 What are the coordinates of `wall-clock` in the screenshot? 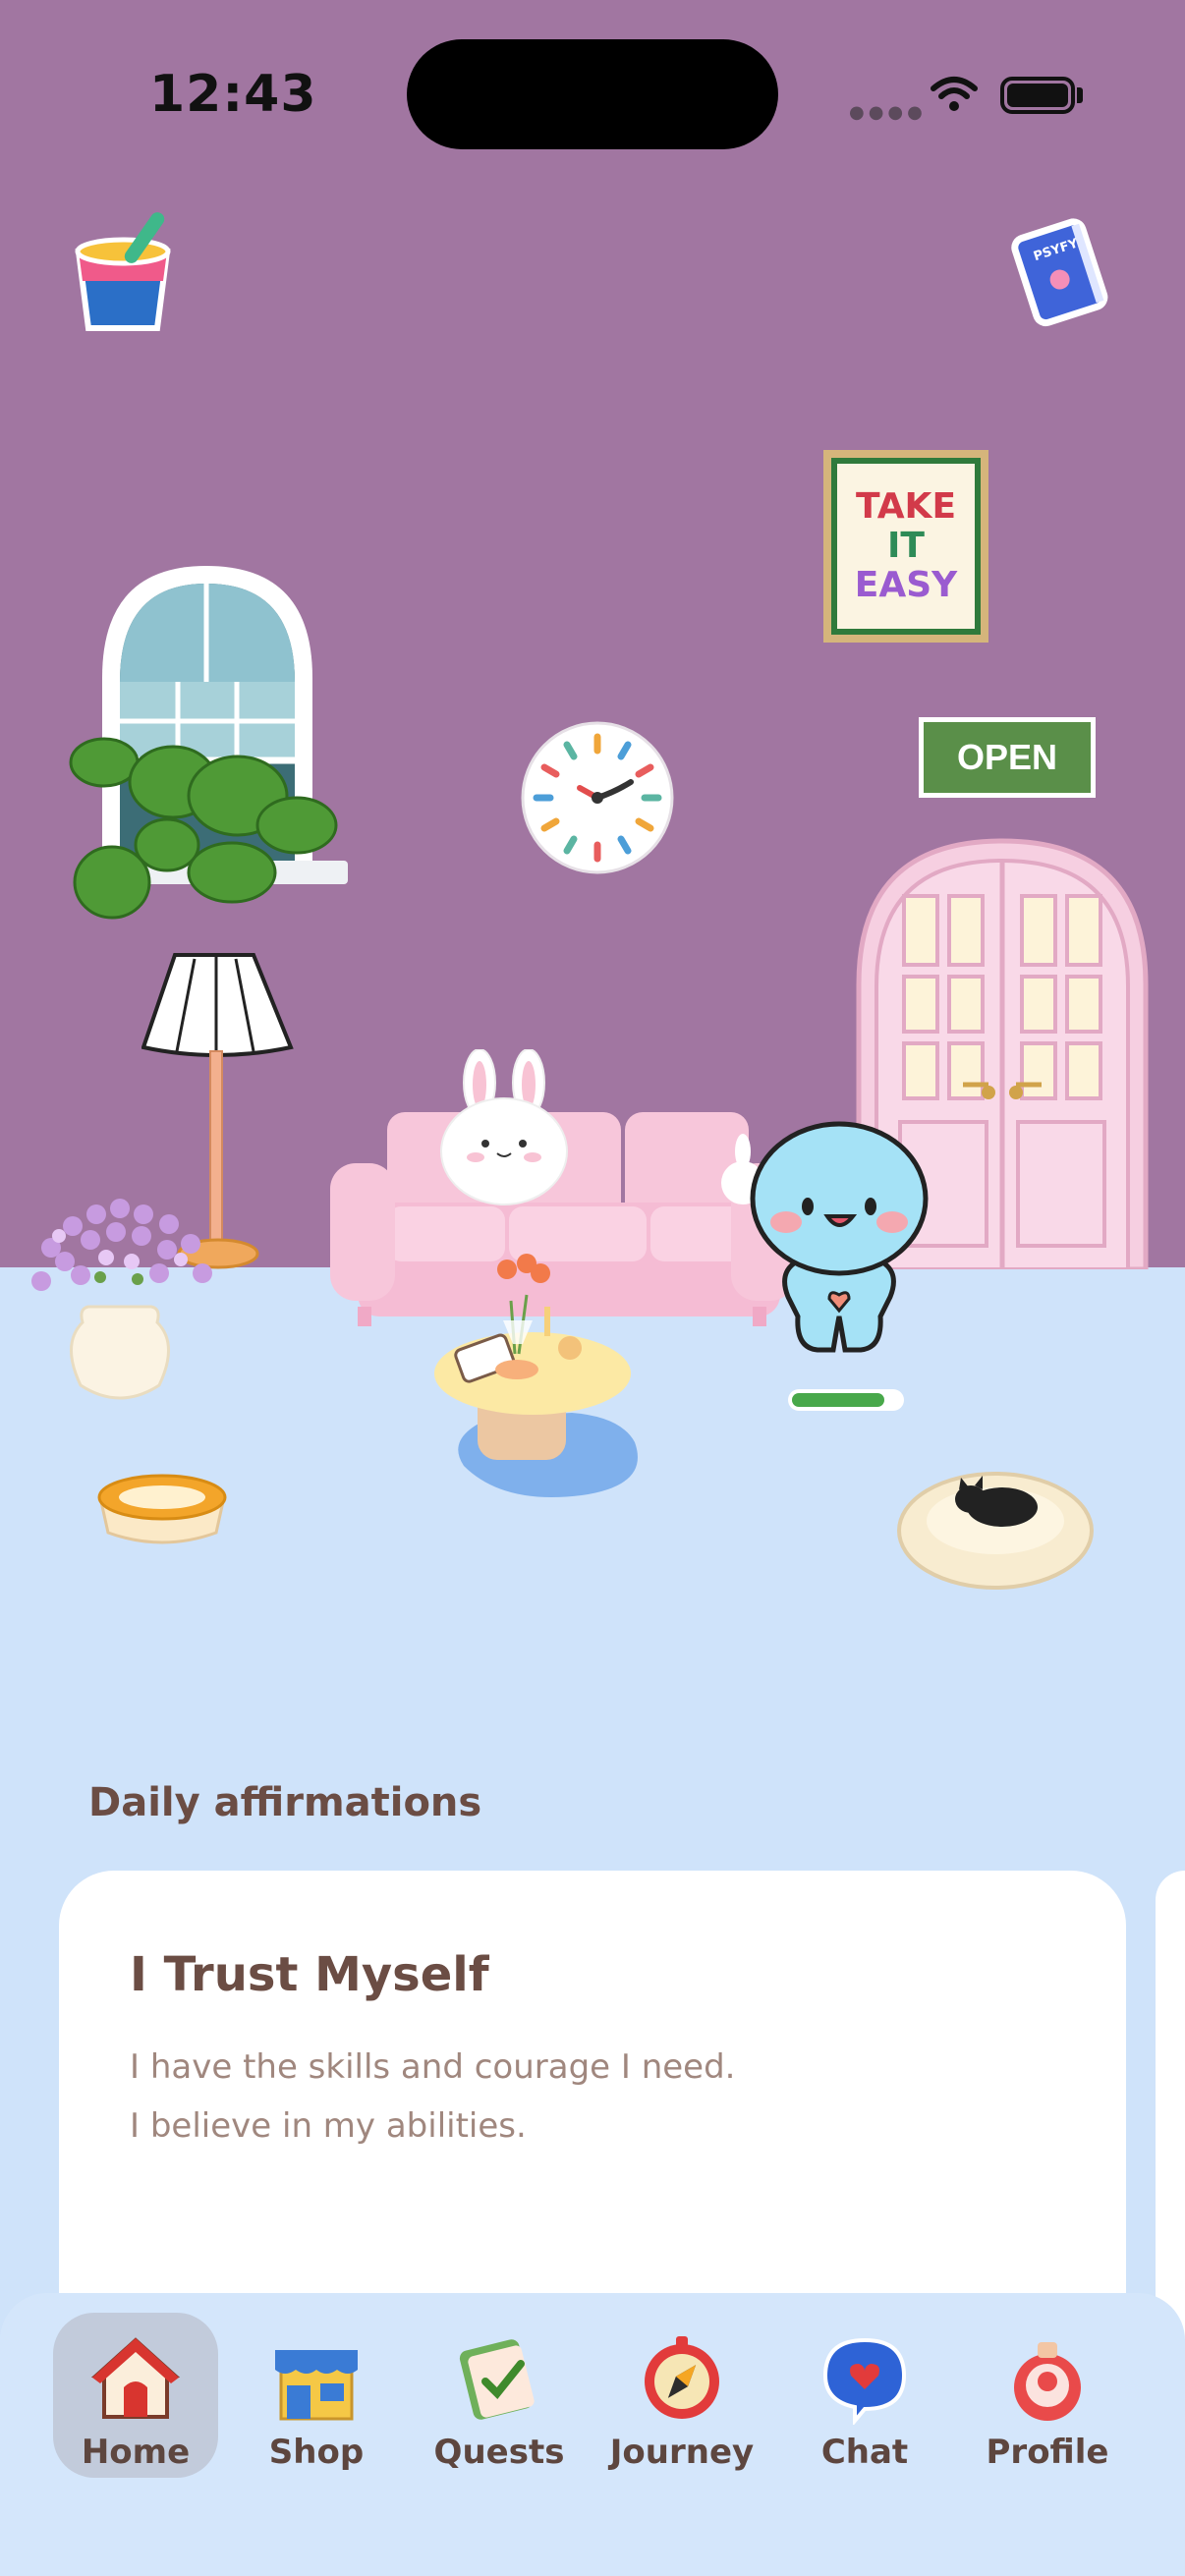 It's located at (598, 797).